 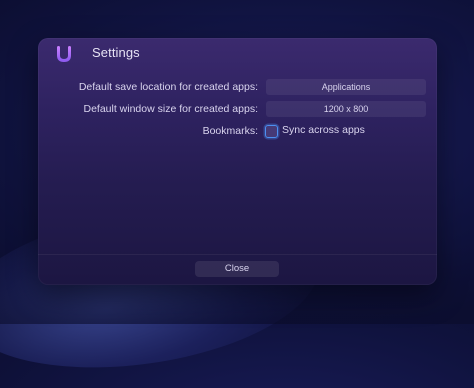 What do you see at coordinates (237, 54) in the screenshot?
I see `window-titlebar: Settings` at bounding box center [237, 54].